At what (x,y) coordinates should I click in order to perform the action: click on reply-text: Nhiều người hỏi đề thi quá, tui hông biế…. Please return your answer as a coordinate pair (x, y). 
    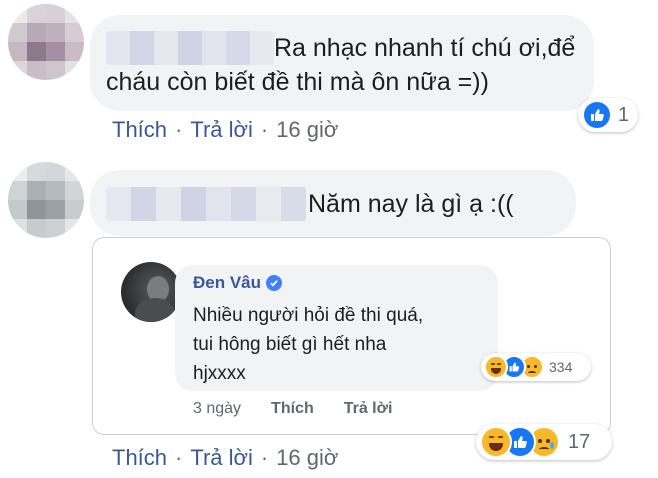
    Looking at the image, I should click on (308, 344).